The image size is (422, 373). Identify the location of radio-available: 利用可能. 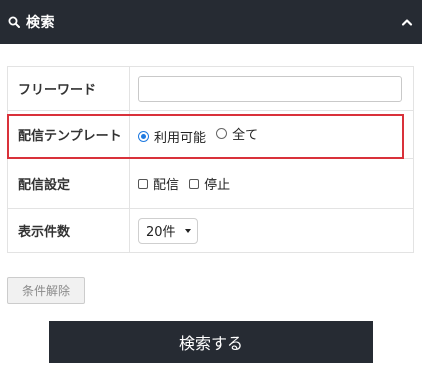
(172, 136).